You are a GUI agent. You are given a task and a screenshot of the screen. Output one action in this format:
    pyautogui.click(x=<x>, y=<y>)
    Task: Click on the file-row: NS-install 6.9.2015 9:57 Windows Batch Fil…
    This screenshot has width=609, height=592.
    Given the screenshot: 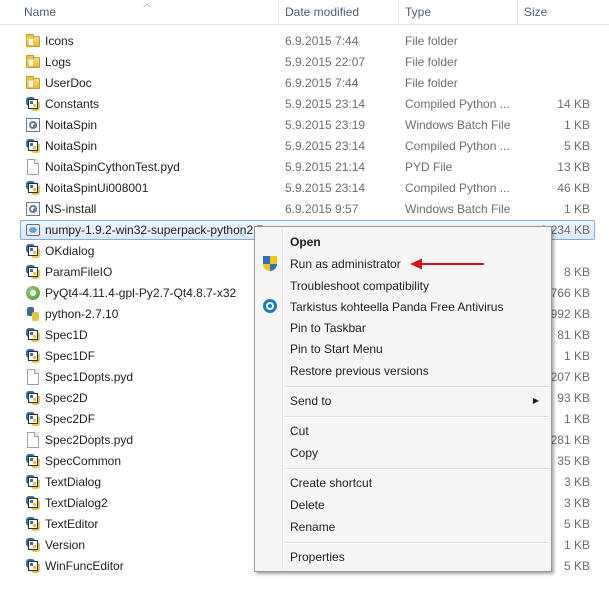 What is the action you would take?
    pyautogui.click(x=304, y=209)
    